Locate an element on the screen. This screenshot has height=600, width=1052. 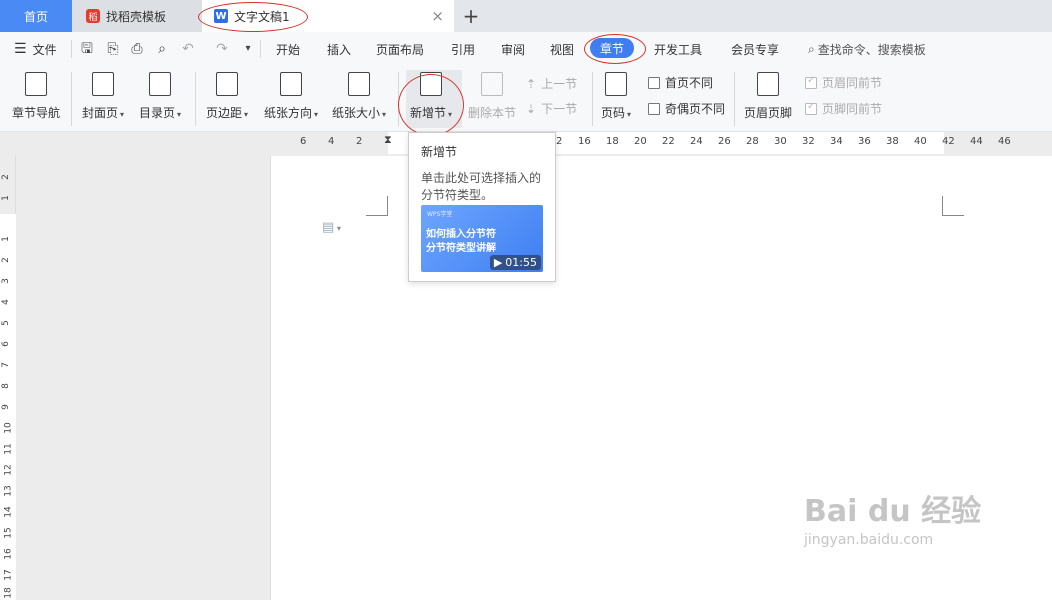
export-pdf-icon: ⎘ is located at coordinates (113, 49).